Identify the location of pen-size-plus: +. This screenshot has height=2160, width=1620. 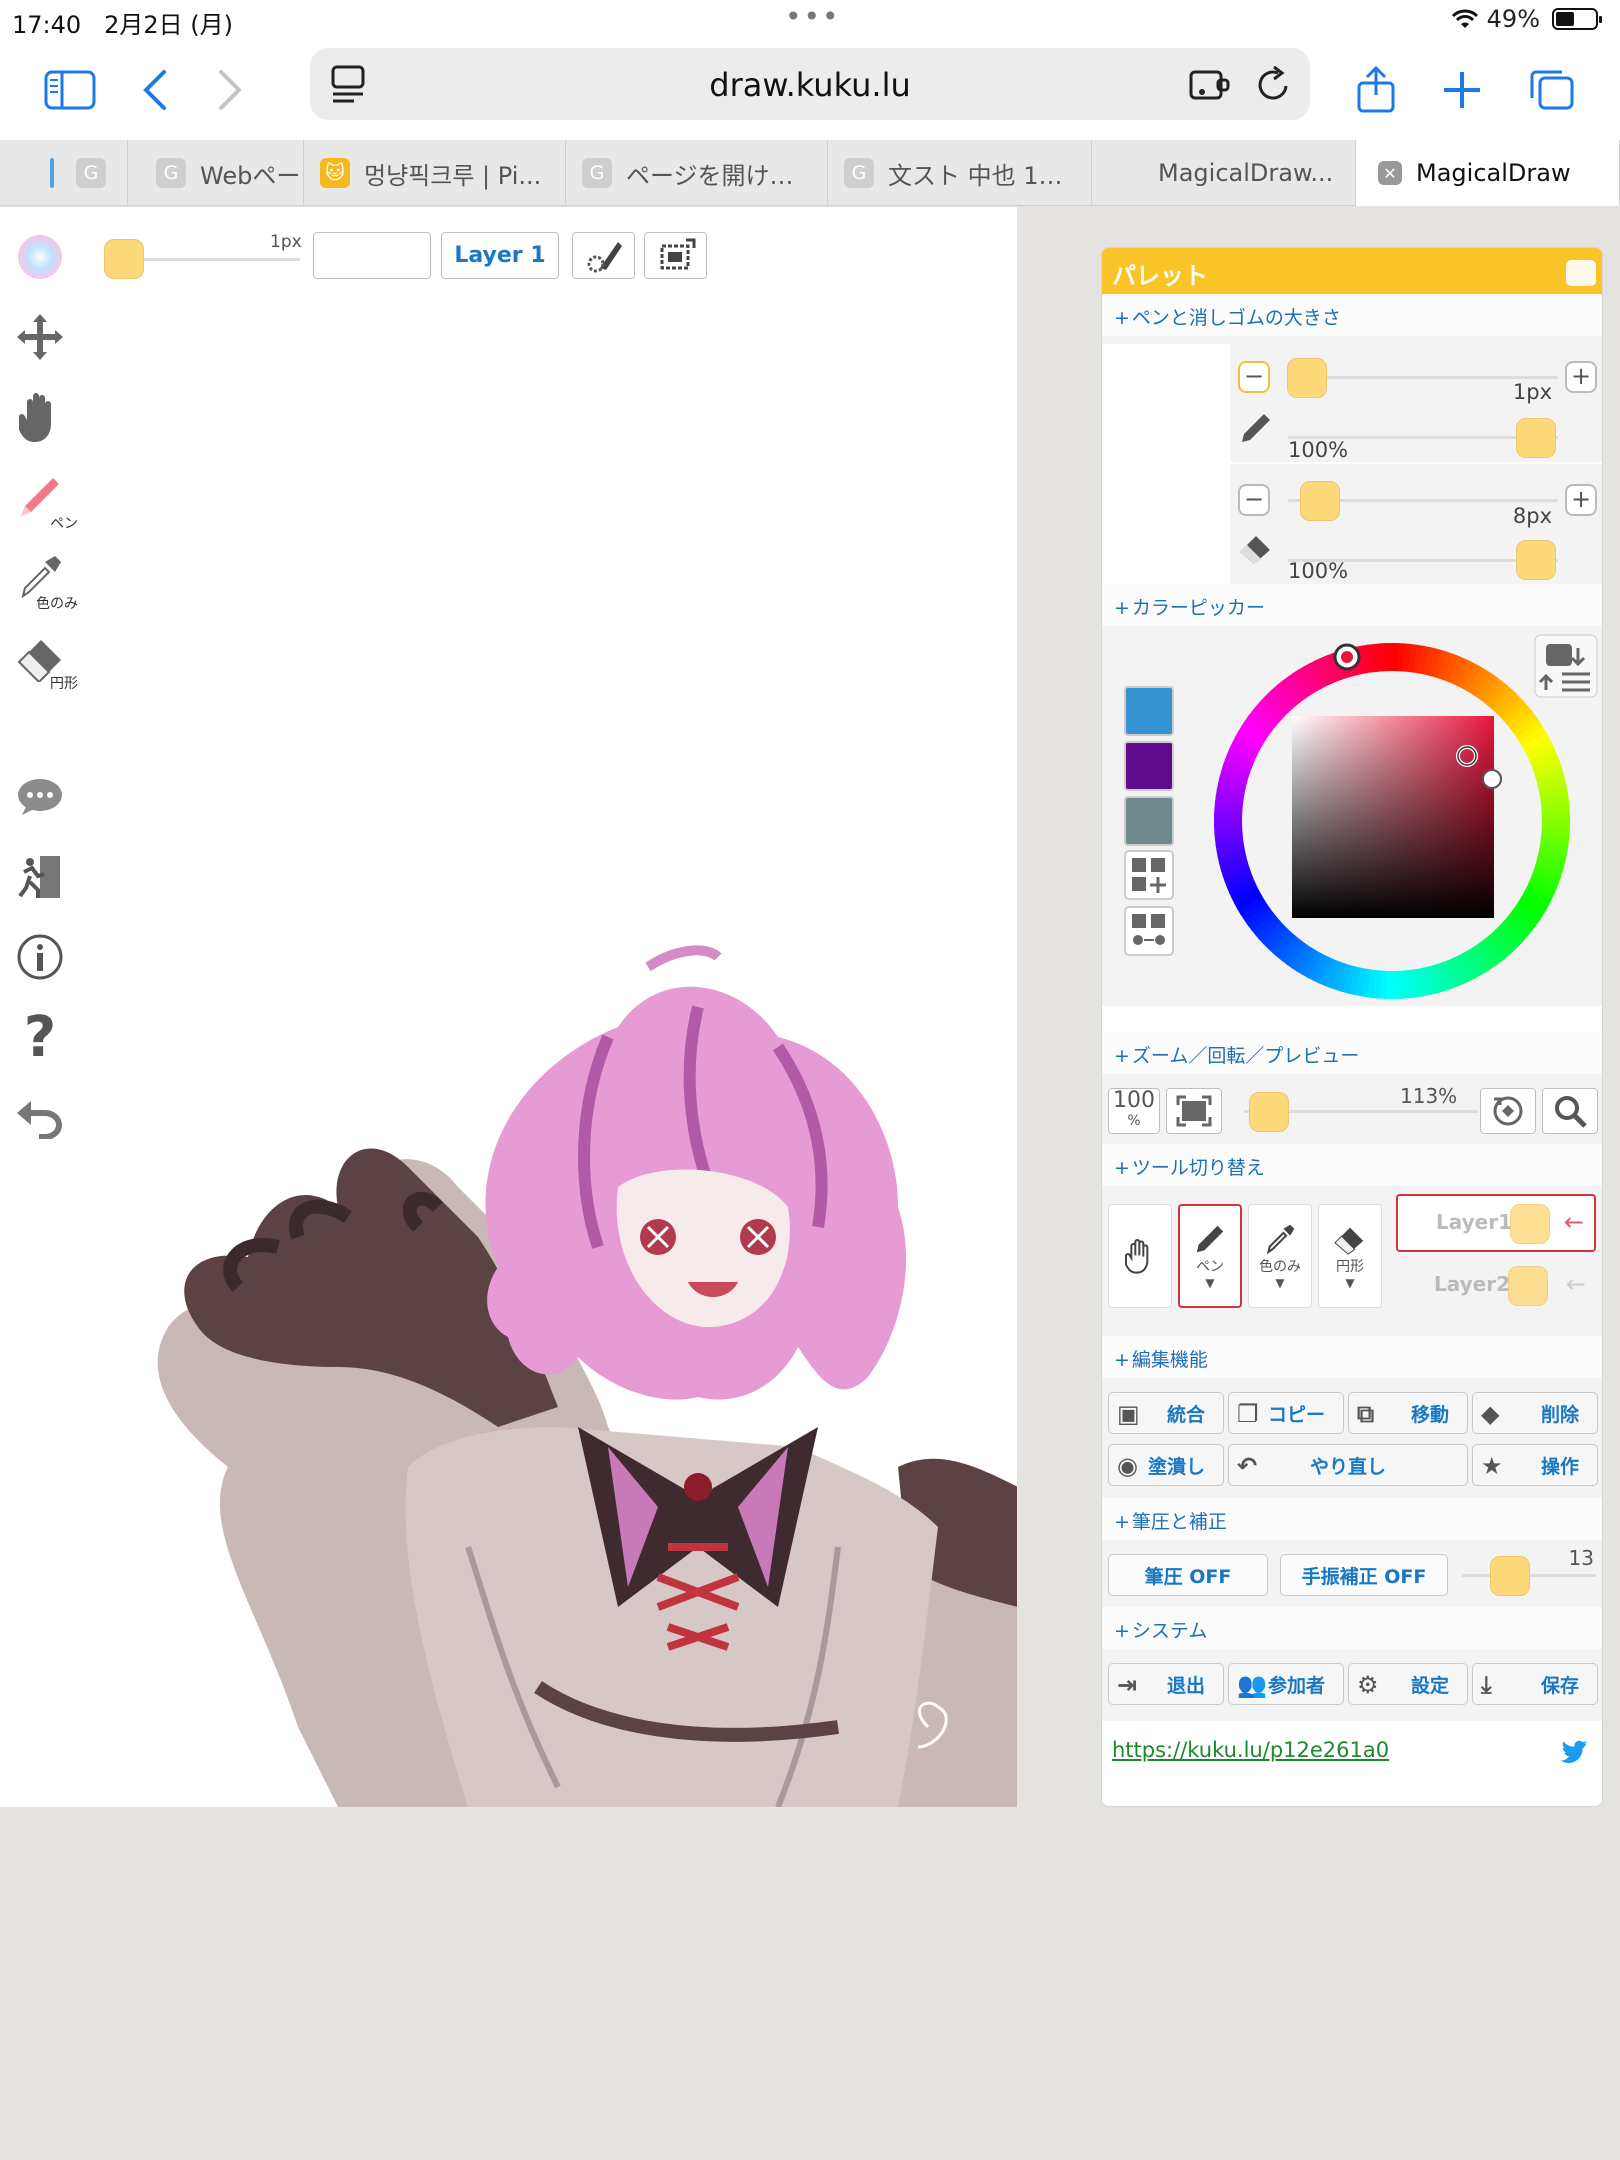
(1581, 377).